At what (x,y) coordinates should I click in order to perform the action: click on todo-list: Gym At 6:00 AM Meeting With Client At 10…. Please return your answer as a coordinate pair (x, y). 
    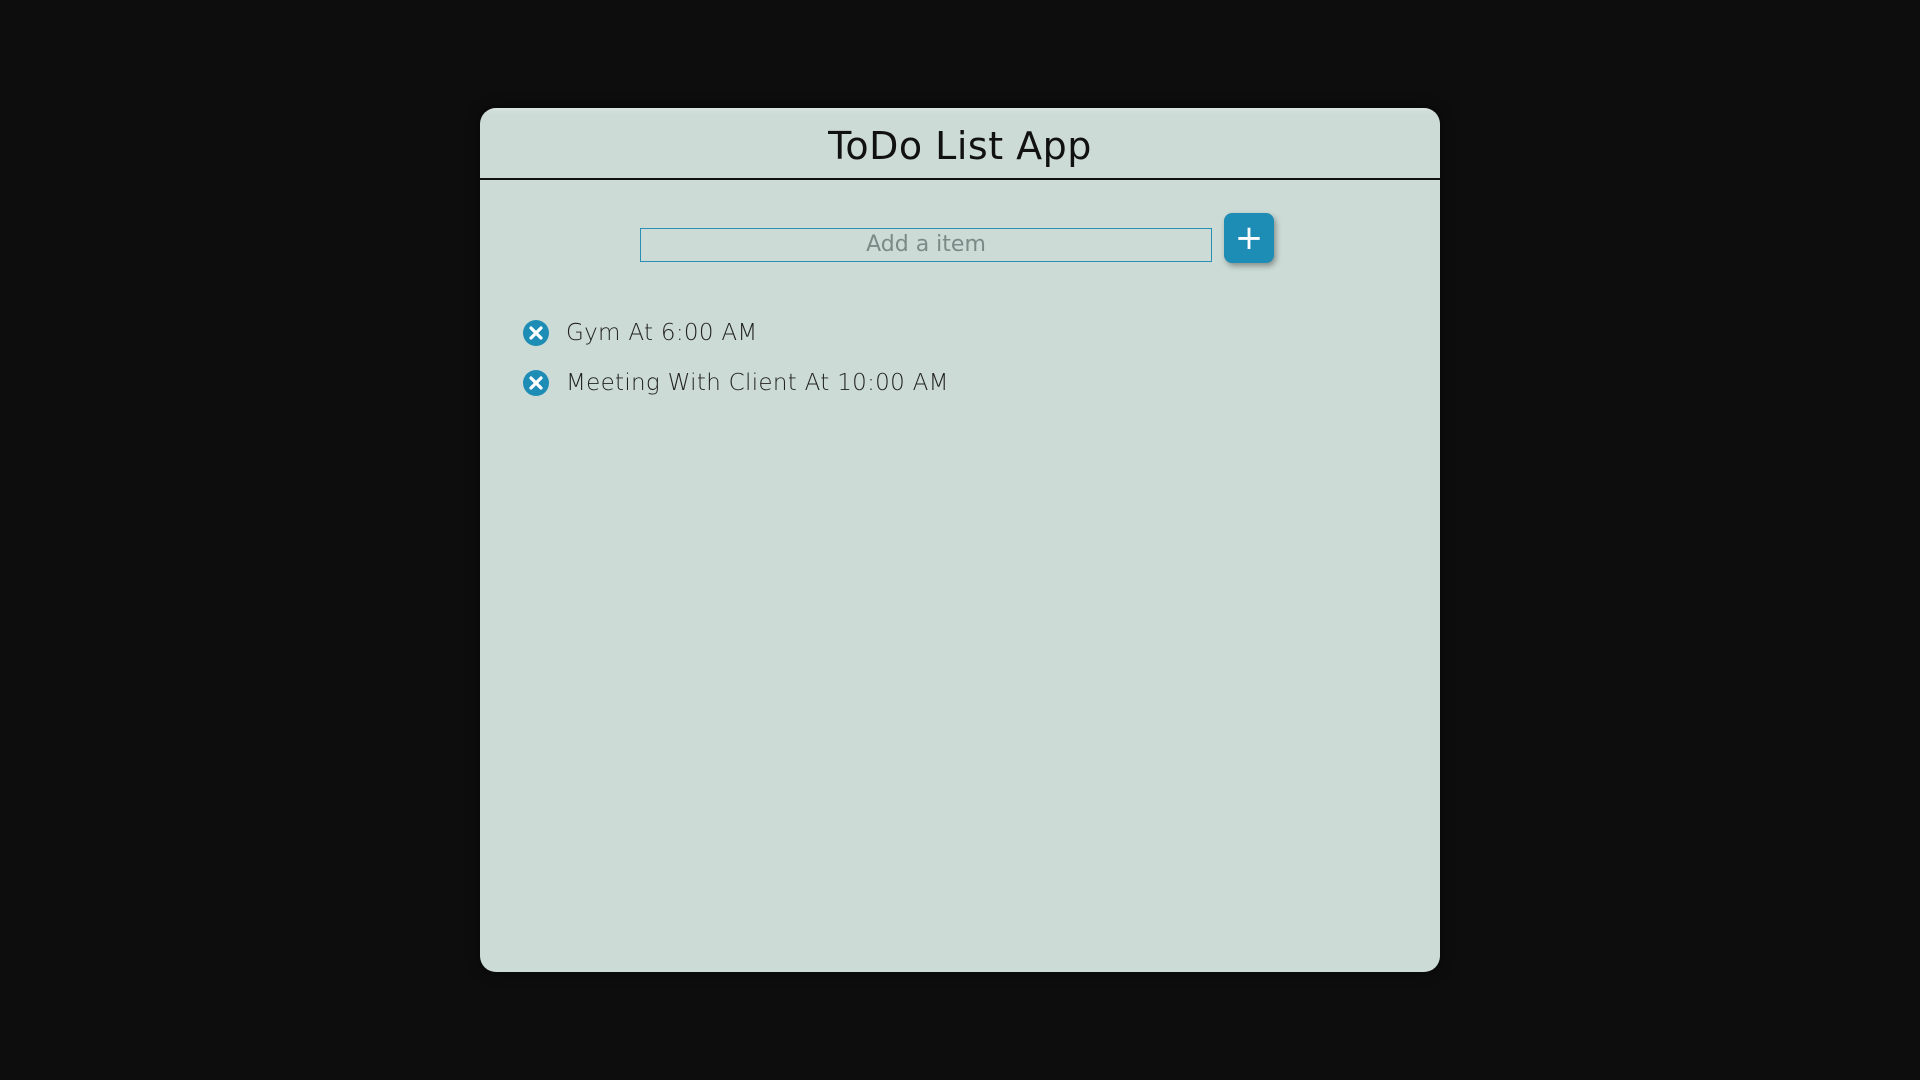
    Looking at the image, I should click on (735, 358).